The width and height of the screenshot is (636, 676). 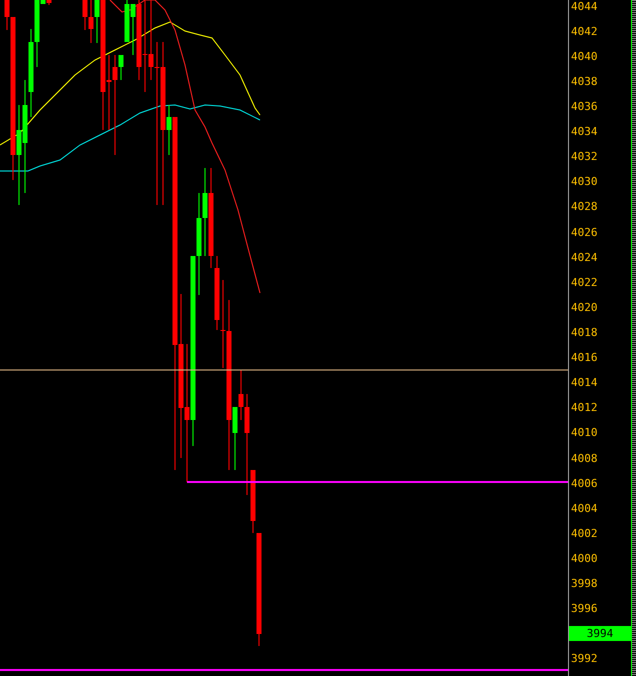 I want to click on price-label: 4024, so click(x=584, y=257).